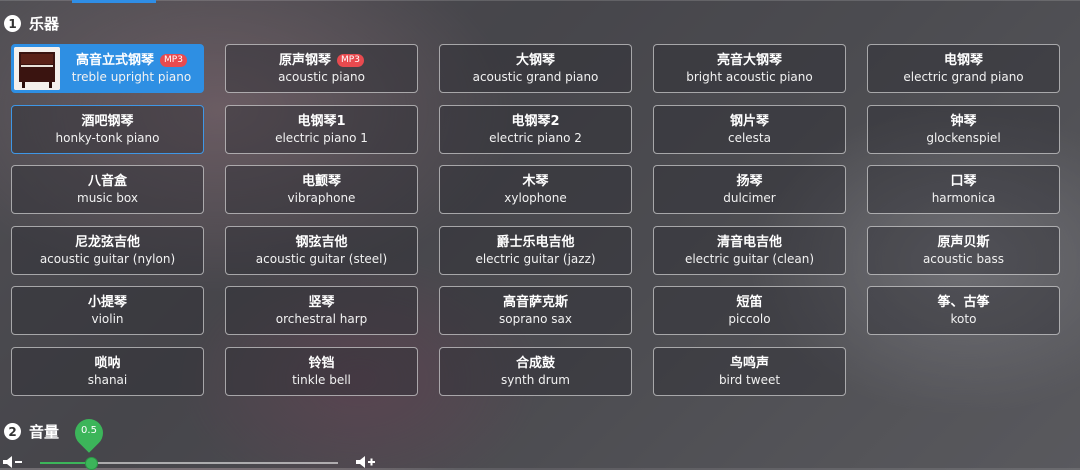 The width and height of the screenshot is (1080, 470). I want to click on piano-thumbnail-image, so click(37, 68).